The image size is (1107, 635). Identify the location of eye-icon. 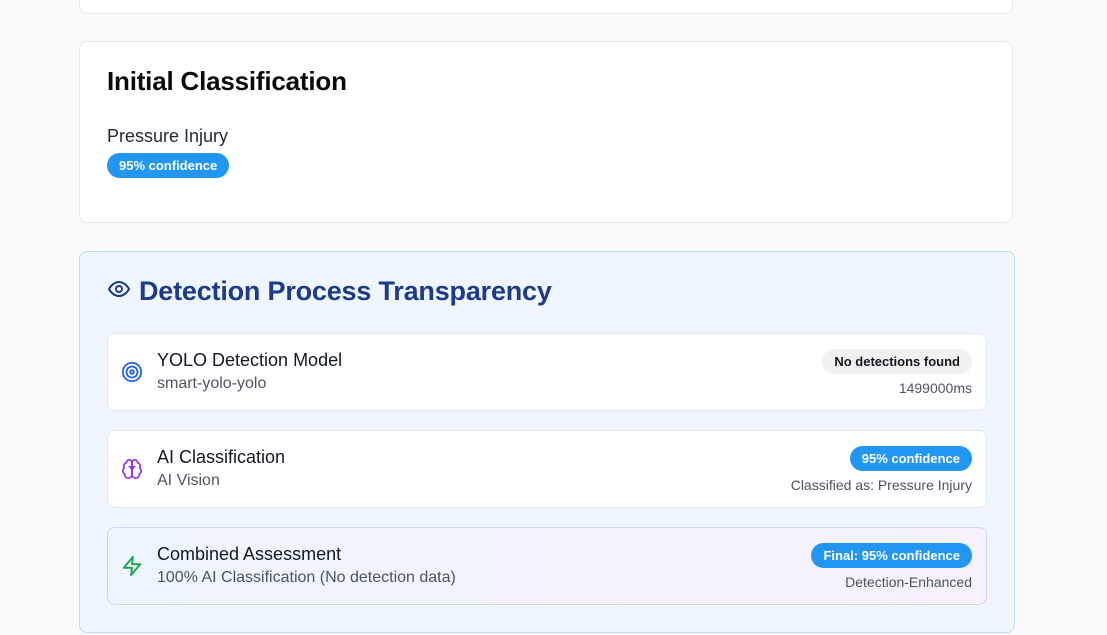
(119, 291).